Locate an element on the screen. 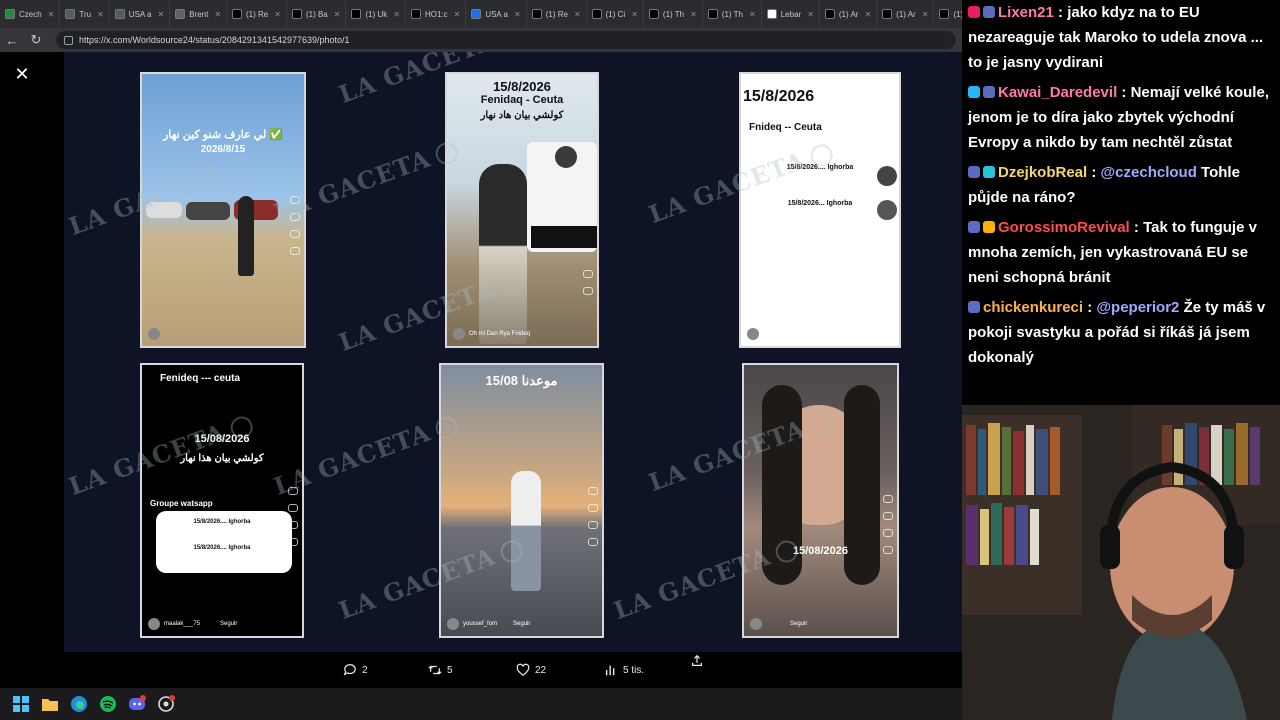  video-thumbnail-5: موعدنا 15/08 youssef_fom Seguir is located at coordinates (521, 500).